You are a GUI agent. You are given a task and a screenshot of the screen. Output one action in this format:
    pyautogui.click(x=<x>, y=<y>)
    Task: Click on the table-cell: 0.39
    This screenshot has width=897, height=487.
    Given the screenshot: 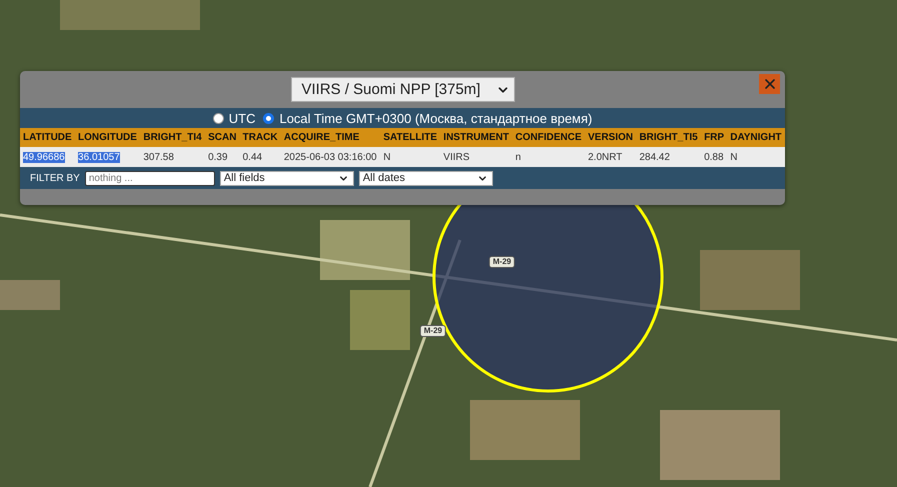 What is the action you would take?
    pyautogui.click(x=218, y=157)
    